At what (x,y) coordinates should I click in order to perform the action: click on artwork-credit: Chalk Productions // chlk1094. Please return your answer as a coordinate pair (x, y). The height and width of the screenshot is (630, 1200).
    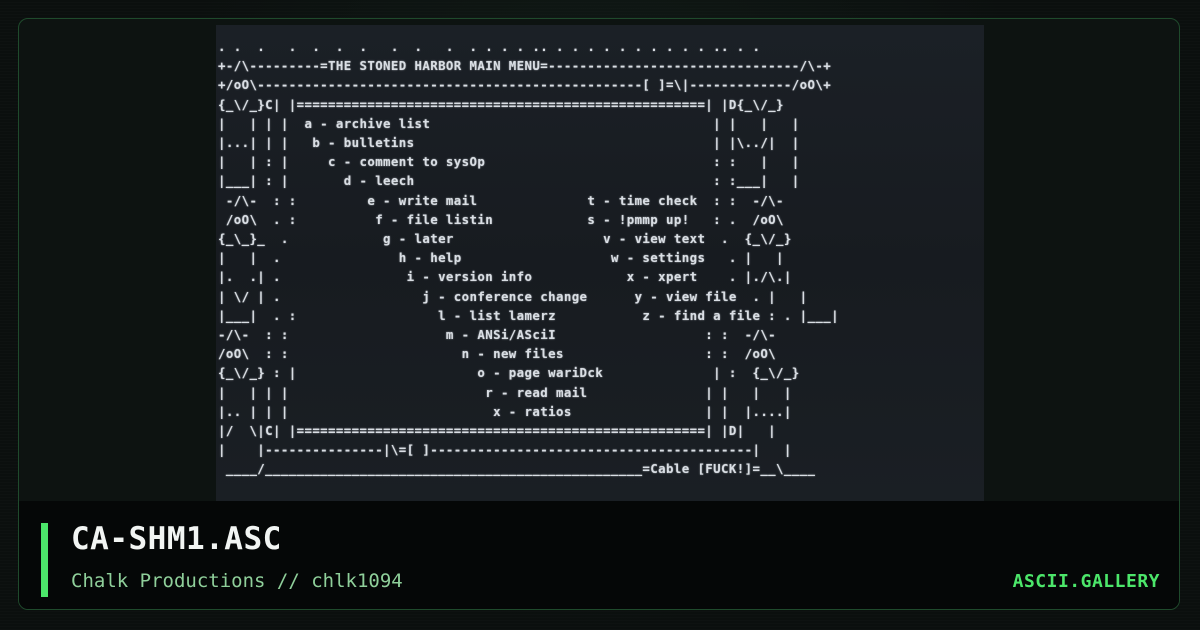
    Looking at the image, I should click on (237, 581).